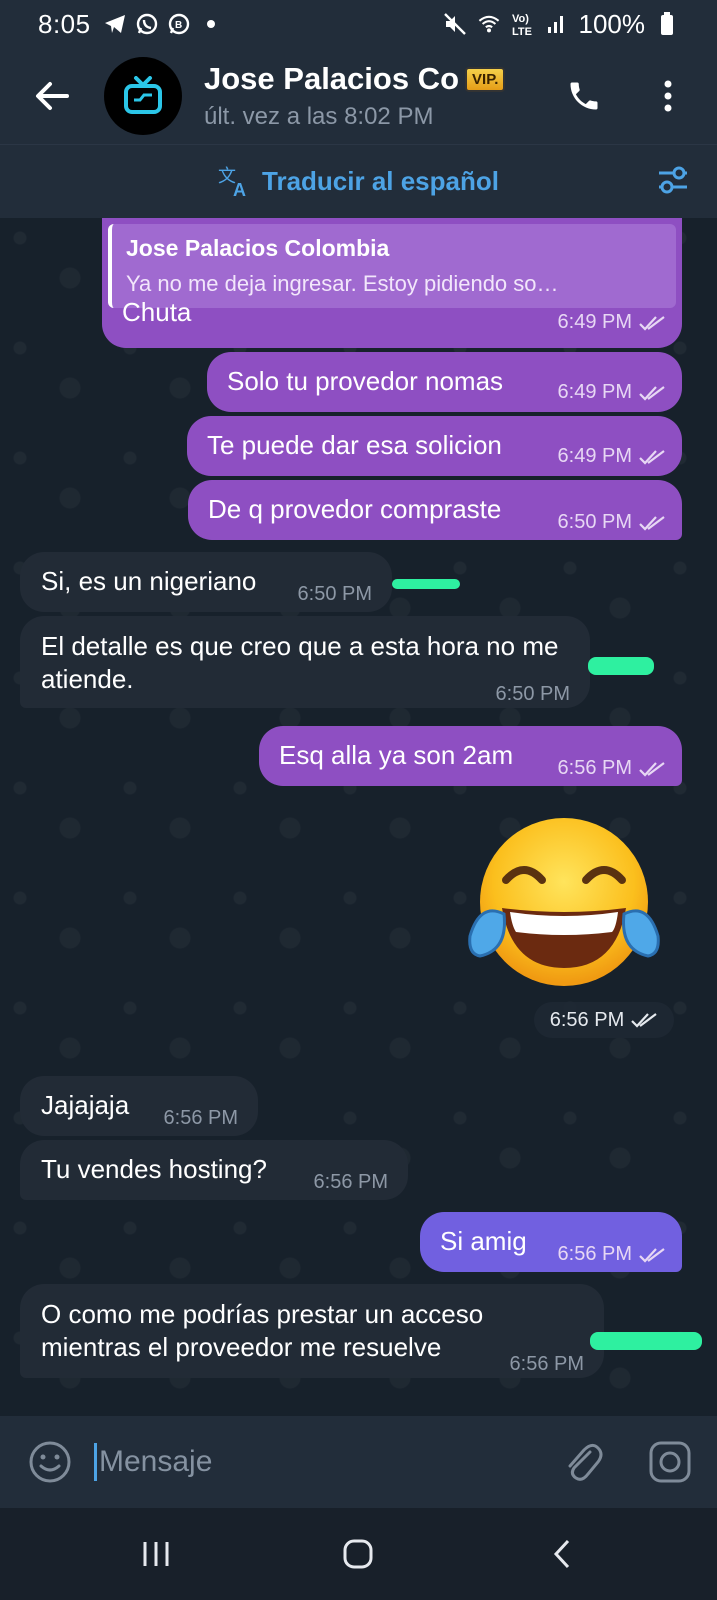  Describe the element at coordinates (485, 79) in the screenshot. I see `vip-badge: VIP.` at that location.